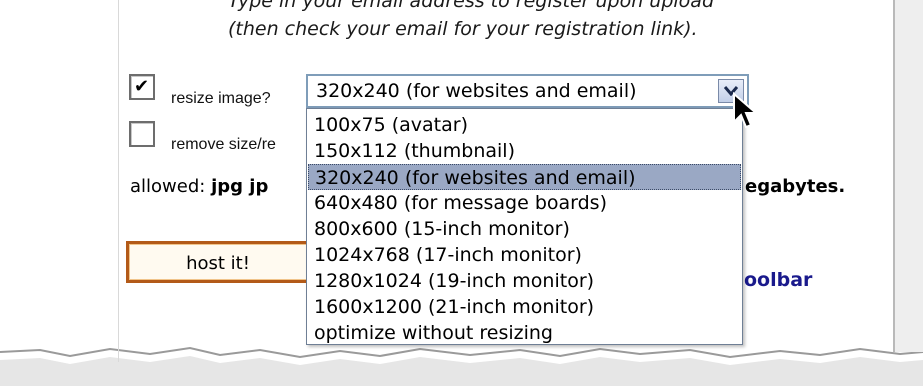  What do you see at coordinates (142, 134) in the screenshot?
I see `remove-size-checkbox` at bounding box center [142, 134].